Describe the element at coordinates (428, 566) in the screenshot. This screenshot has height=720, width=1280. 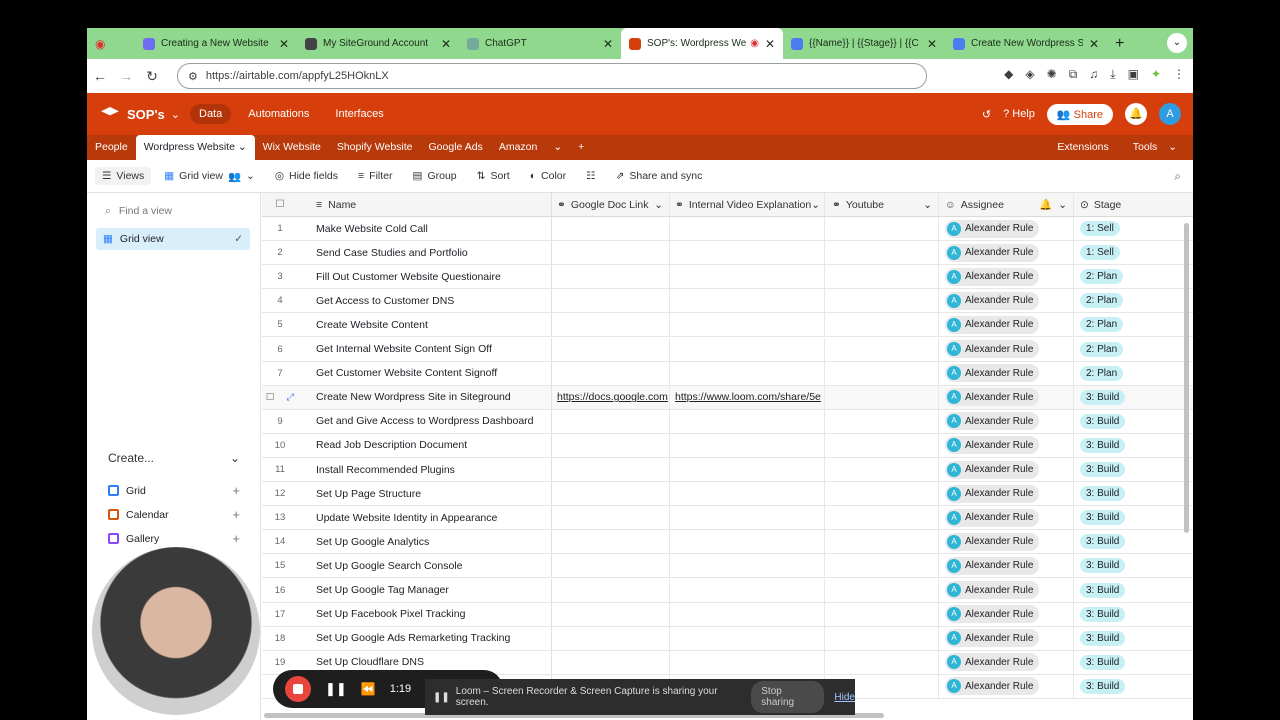
I see `cell-name: Set Up Google Search Console` at that location.